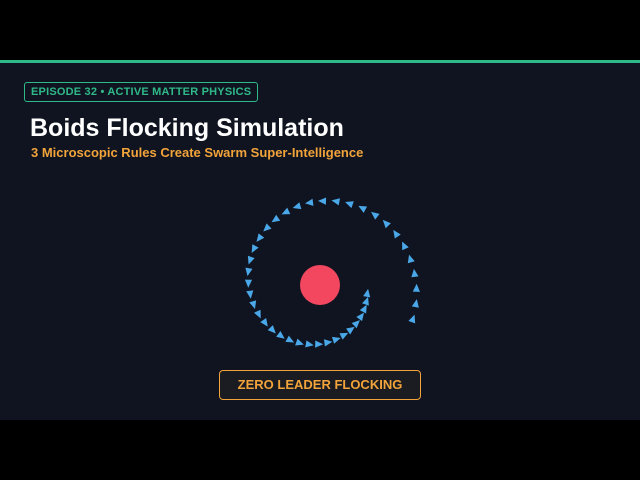 Image resolution: width=640 pixels, height=480 pixels. I want to click on flock-simulation, so click(332, 272).